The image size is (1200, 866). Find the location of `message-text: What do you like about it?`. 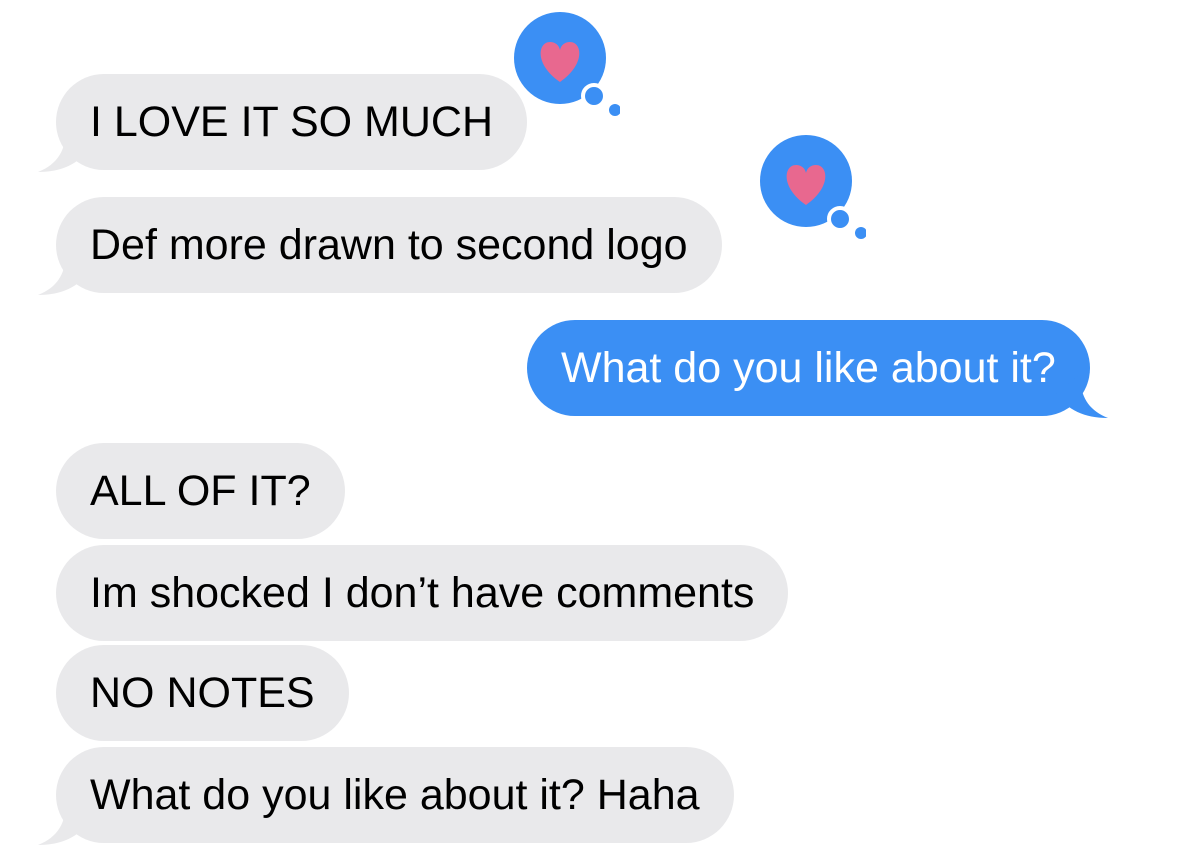

message-text: What do you like about it? is located at coordinates (808, 367).